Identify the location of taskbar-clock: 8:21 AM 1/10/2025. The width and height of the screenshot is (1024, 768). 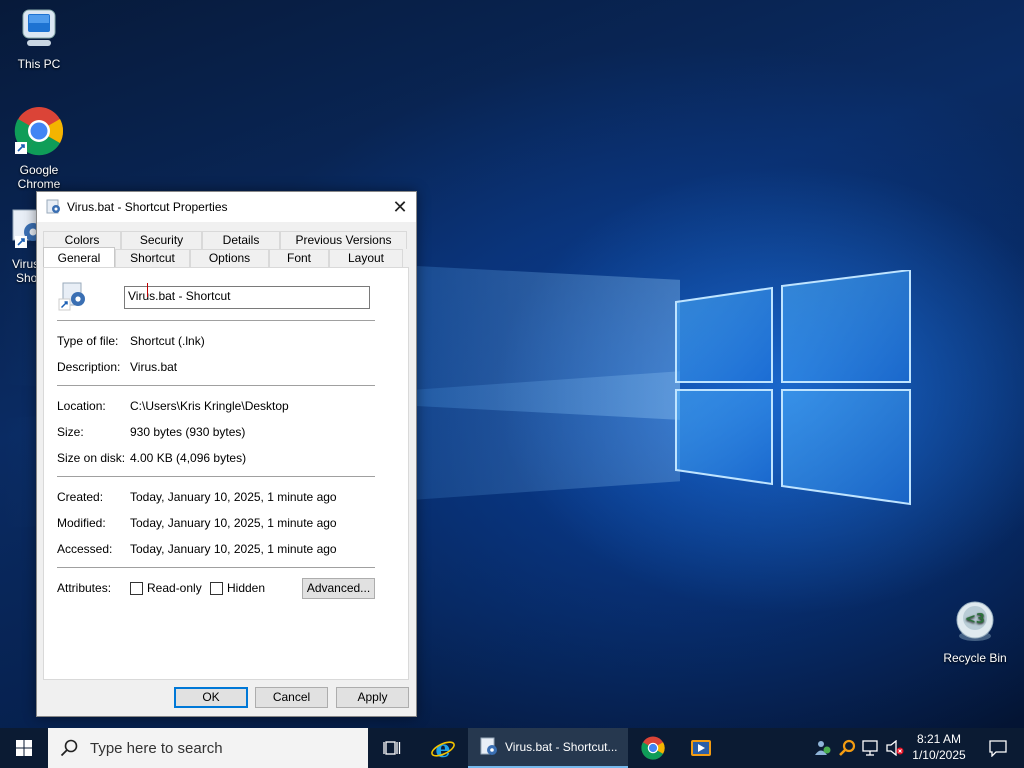
(939, 747).